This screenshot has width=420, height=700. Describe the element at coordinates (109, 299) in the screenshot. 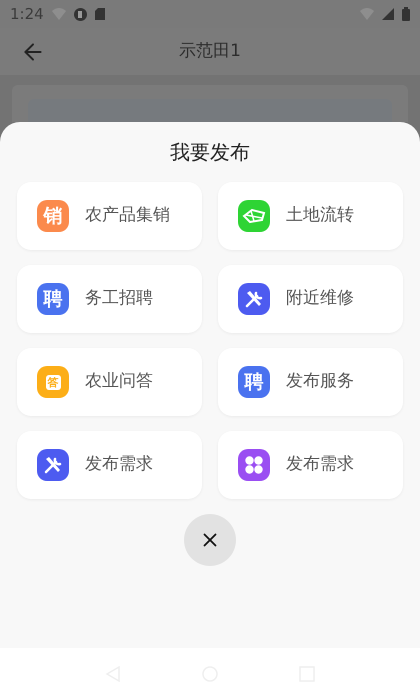

I see `publish-option: 聘 务工招聘` at that location.